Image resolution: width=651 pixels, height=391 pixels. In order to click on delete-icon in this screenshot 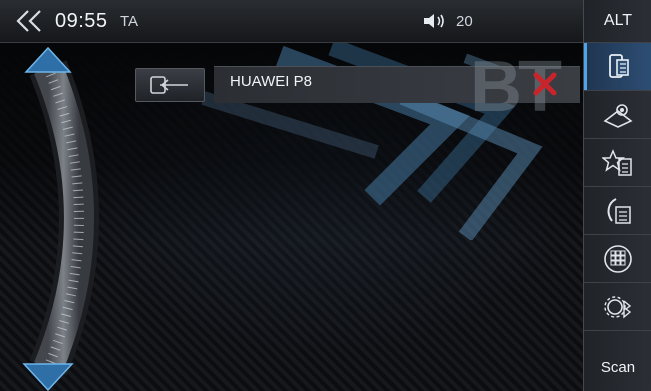, I will do `click(545, 84)`.